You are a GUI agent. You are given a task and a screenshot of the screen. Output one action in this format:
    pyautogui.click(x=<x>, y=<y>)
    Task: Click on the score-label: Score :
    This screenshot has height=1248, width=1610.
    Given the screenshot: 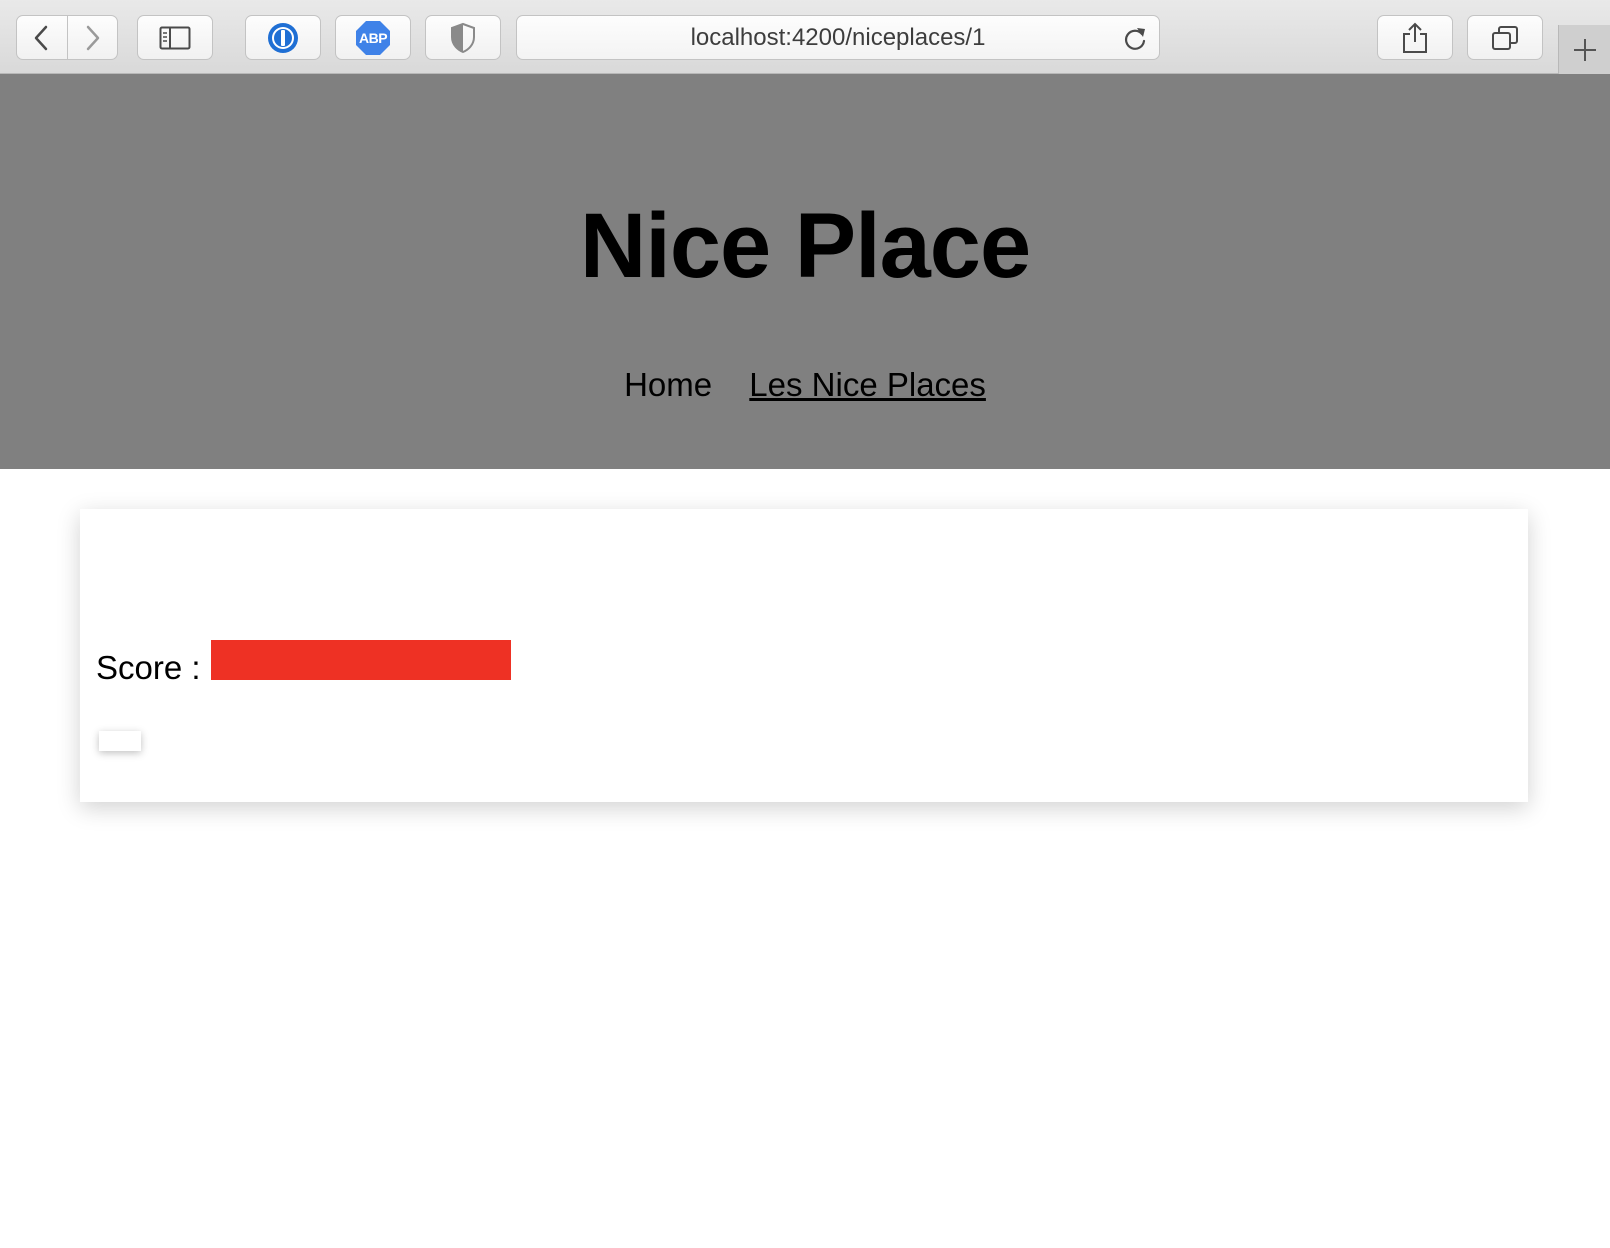 What is the action you would take?
    pyautogui.click(x=148, y=667)
    